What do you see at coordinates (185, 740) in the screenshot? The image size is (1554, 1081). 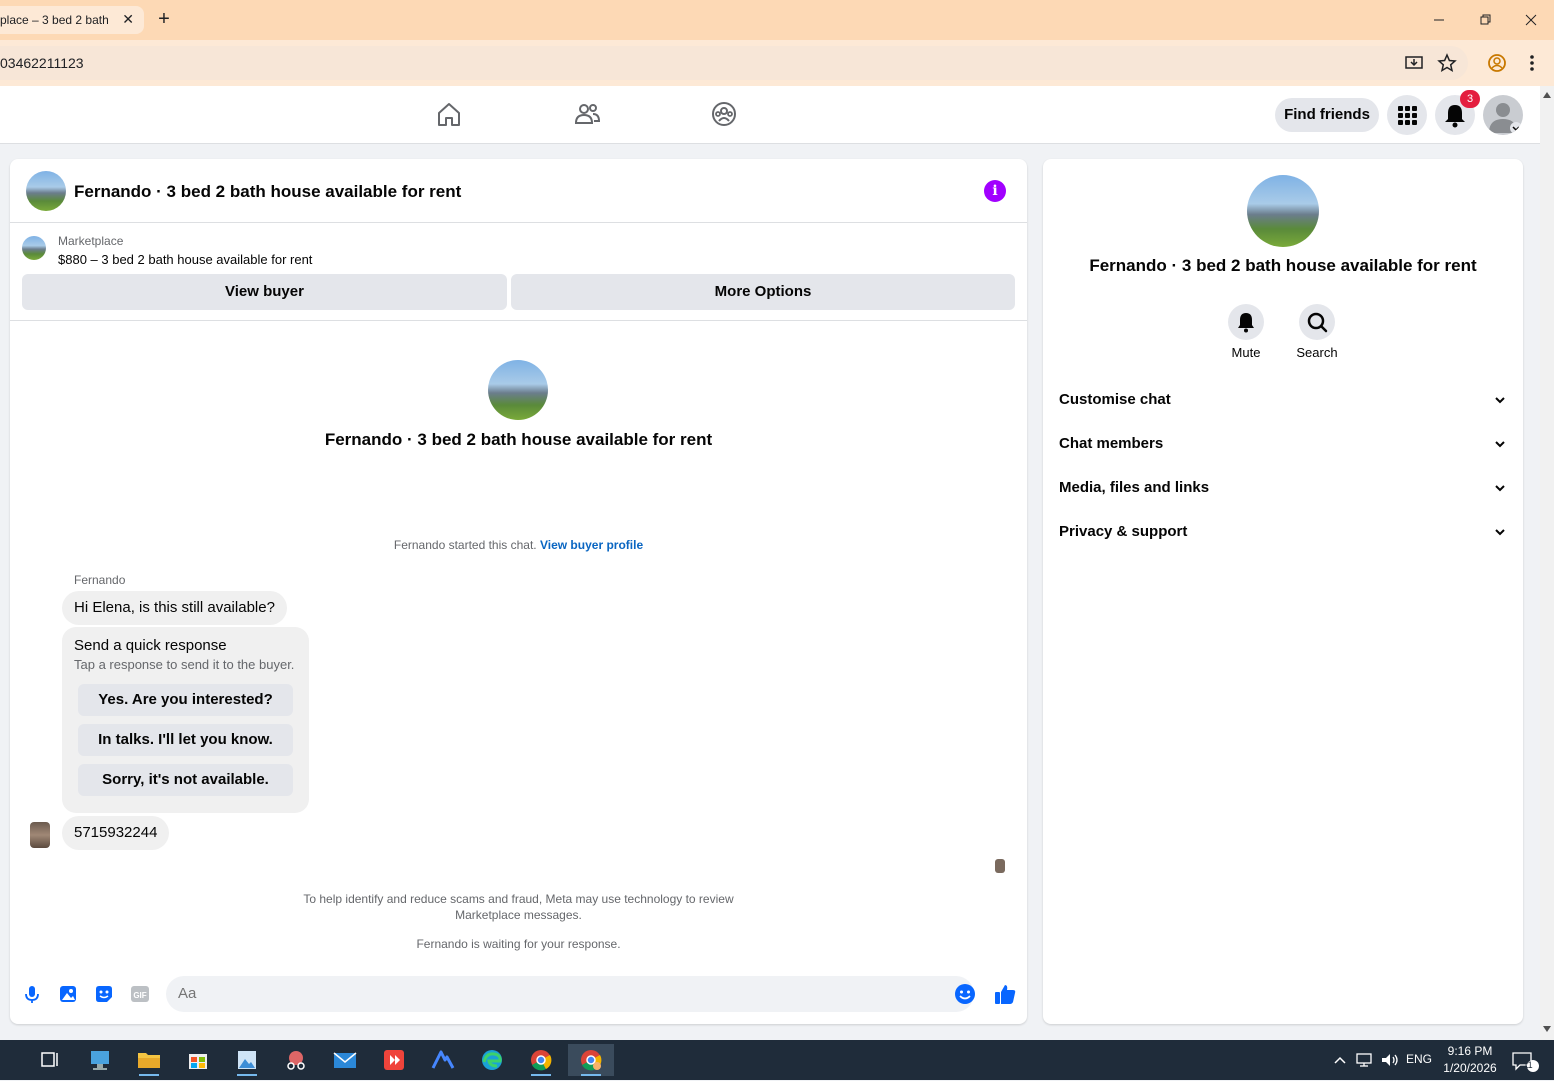 I see `quick-response-in-talks: In talks. I'll let you know.` at bounding box center [185, 740].